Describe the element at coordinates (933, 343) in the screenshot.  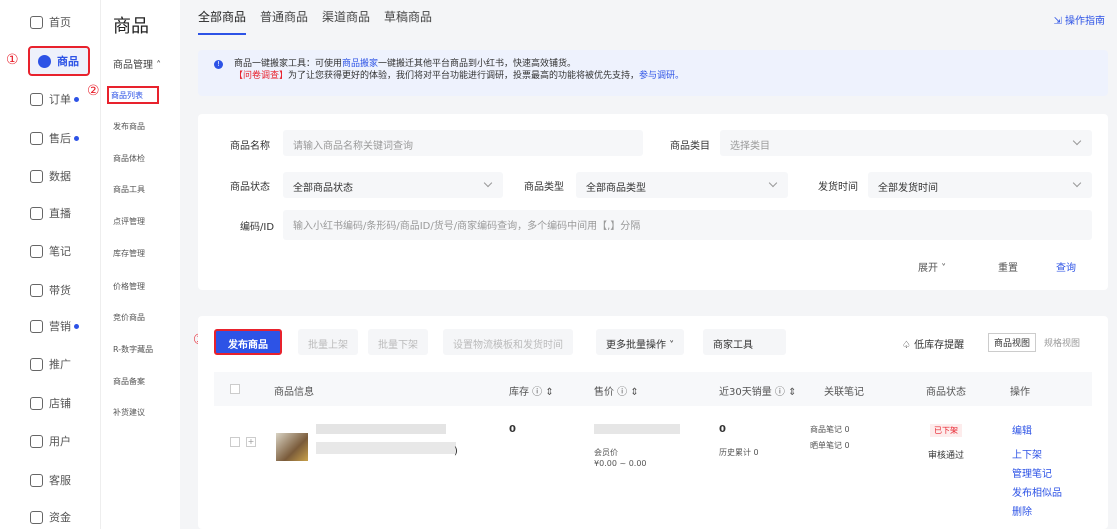
I see `low-stock-toggle: ♤ 低库存提醒` at that location.